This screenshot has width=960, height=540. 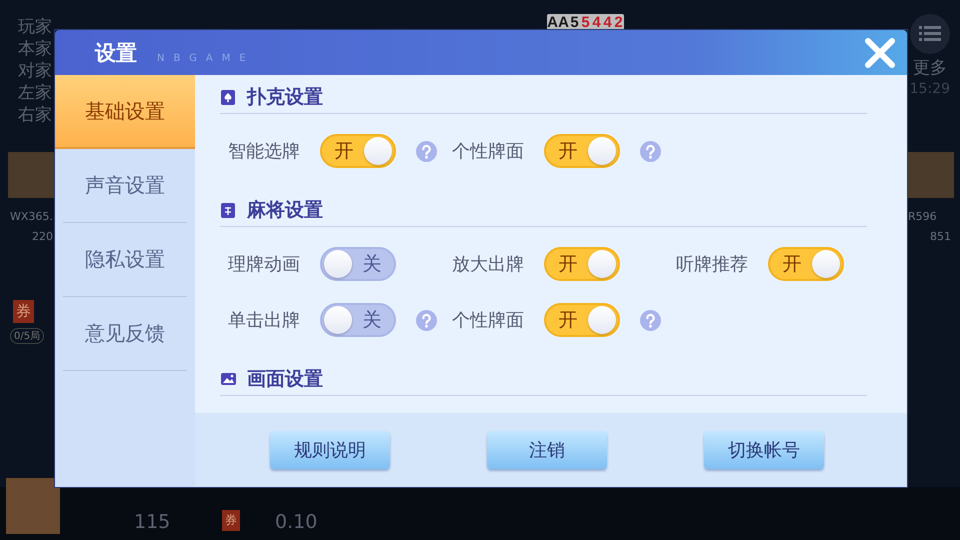 I want to click on close-button, so click(x=880, y=53).